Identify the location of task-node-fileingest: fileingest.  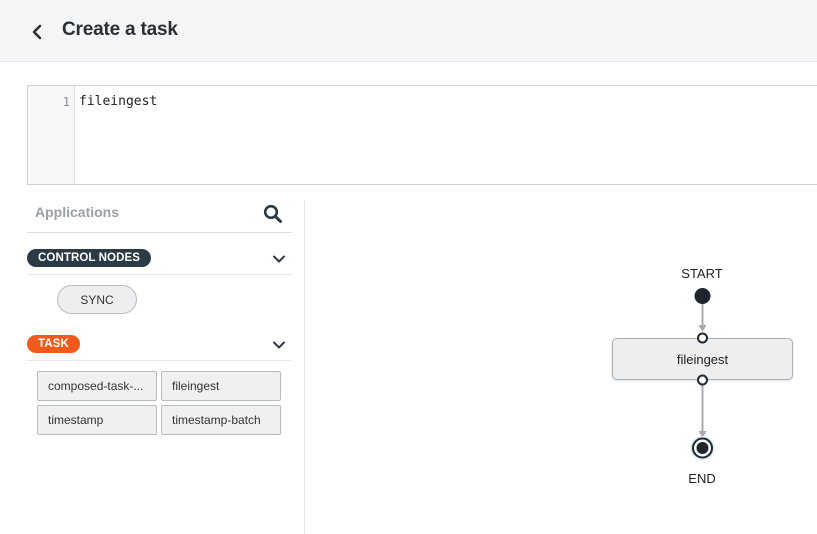
(702, 359).